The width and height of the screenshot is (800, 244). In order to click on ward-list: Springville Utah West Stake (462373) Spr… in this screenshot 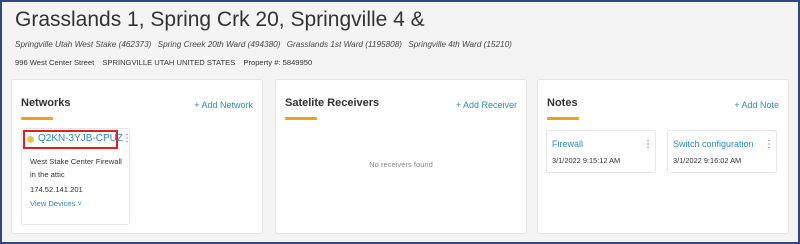, I will do `click(265, 44)`.